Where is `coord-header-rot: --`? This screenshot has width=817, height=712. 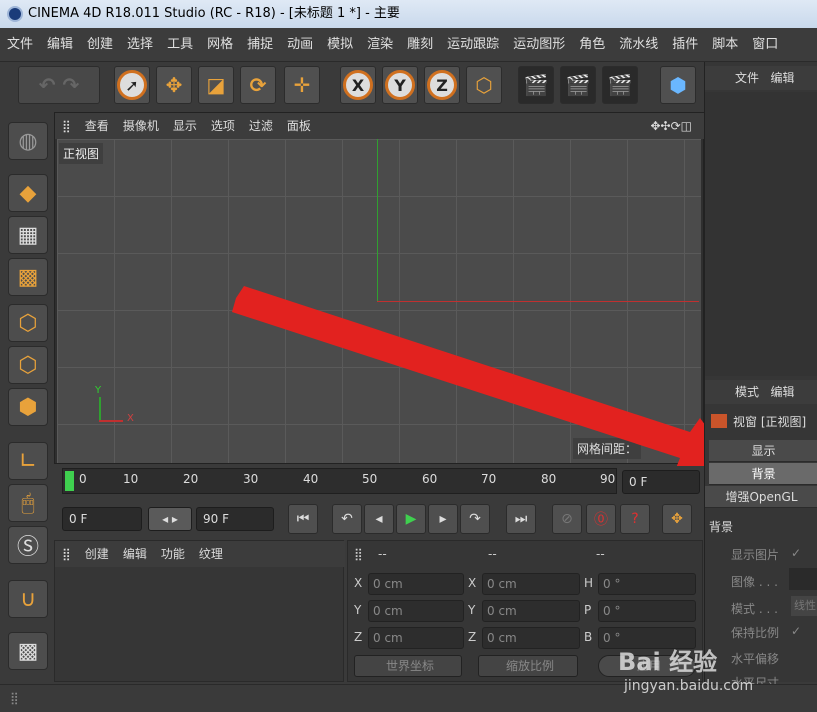 coord-header-rot: -- is located at coordinates (600, 554).